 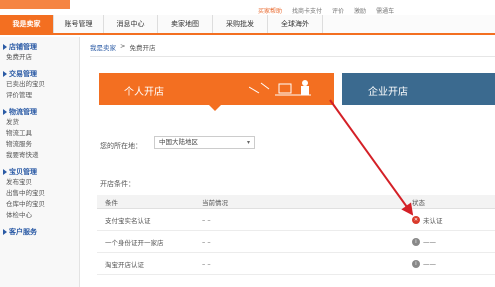 I want to click on chevron-down-icon: ▾, so click(x=248, y=142).